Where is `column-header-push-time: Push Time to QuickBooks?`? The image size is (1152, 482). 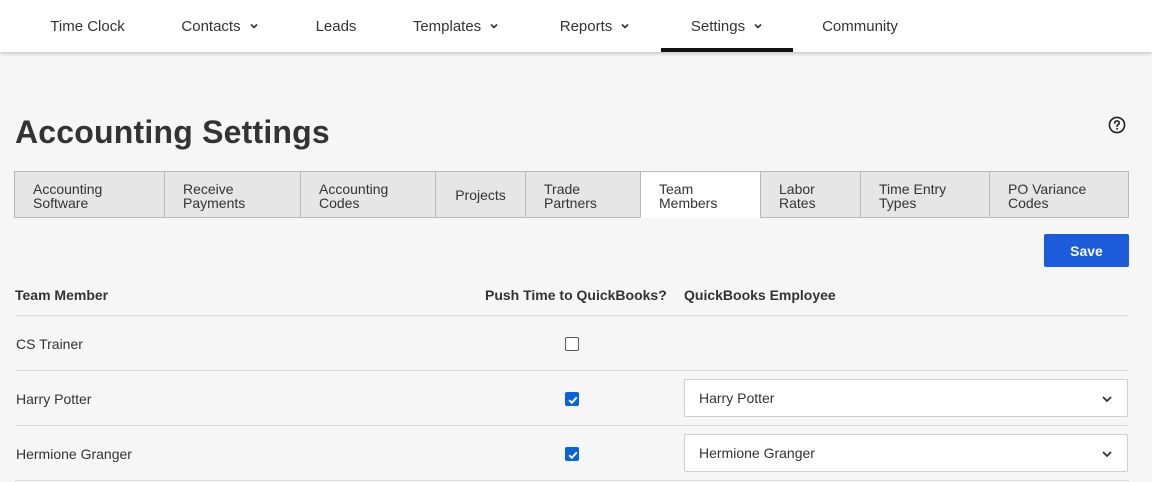 column-header-push-time: Push Time to QuickBooks? is located at coordinates (576, 295).